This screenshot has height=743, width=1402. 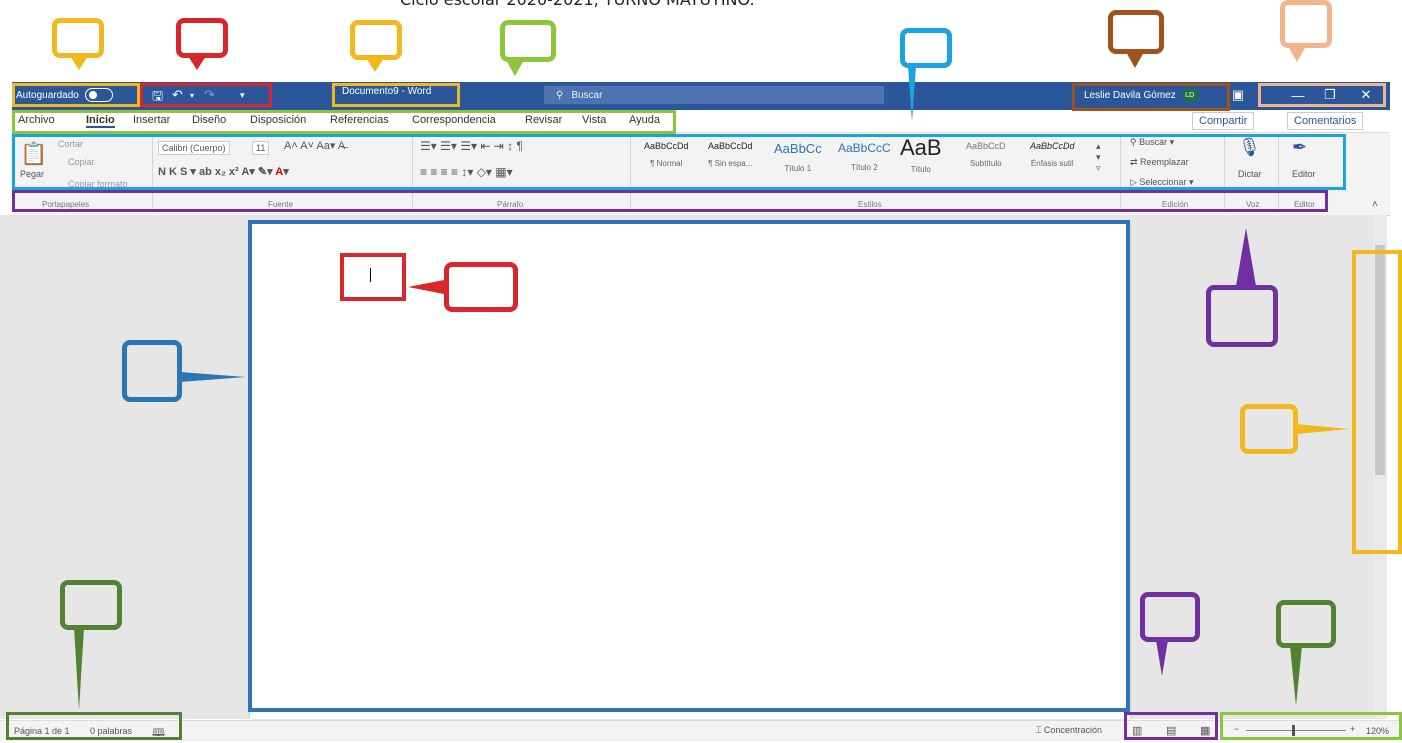 What do you see at coordinates (387, 91) in the screenshot?
I see `document-title: Documento9 - Word` at bounding box center [387, 91].